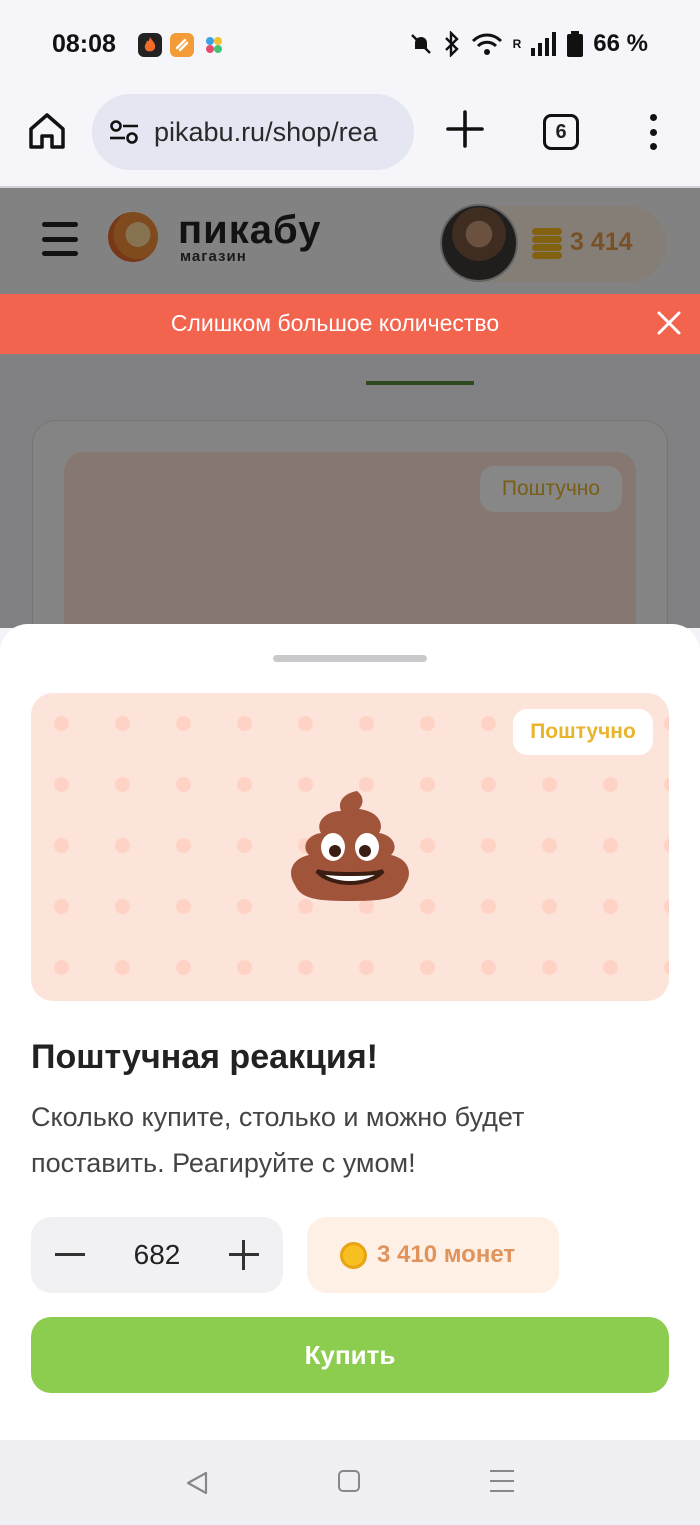  I want to click on price-text: 3 410 монет, so click(446, 1254).